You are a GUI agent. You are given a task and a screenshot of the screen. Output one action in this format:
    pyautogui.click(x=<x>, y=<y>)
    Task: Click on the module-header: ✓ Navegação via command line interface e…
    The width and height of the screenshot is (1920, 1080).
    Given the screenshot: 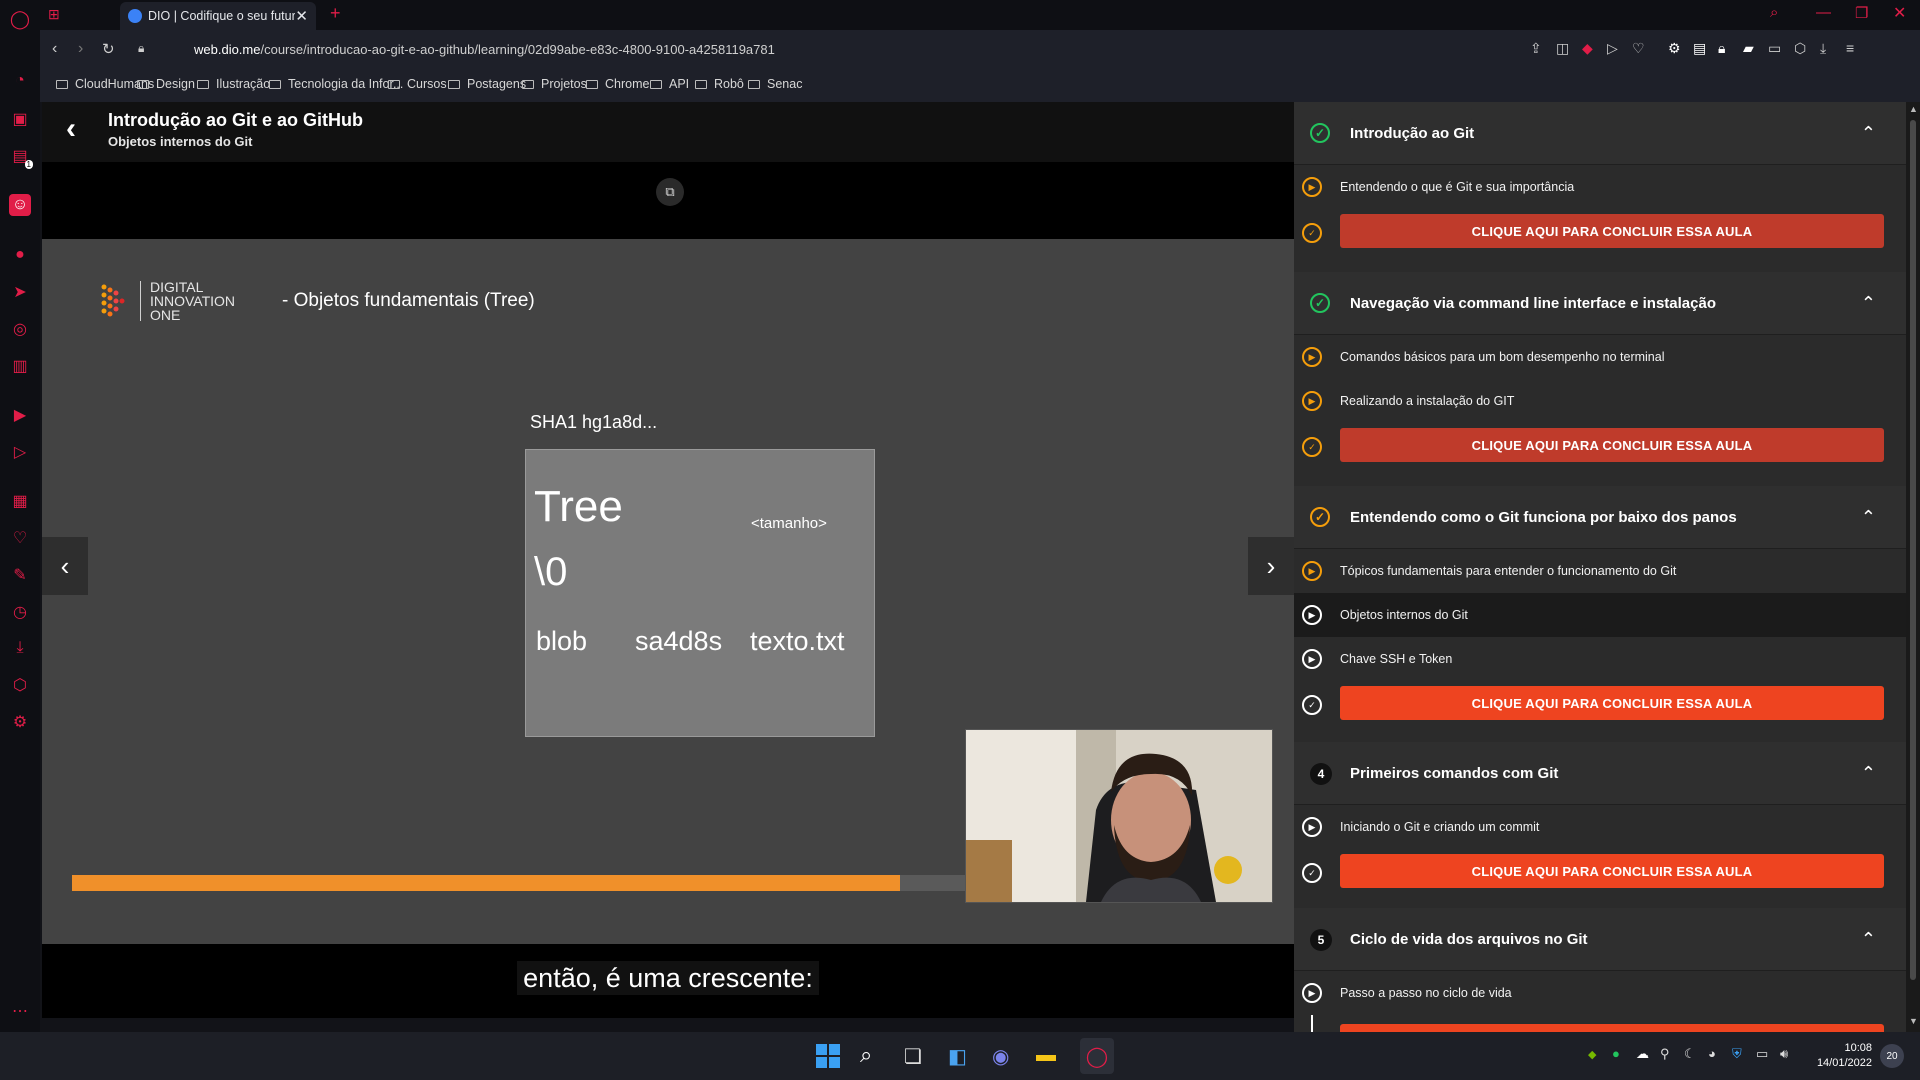 What is the action you would take?
    pyautogui.click(x=1600, y=303)
    